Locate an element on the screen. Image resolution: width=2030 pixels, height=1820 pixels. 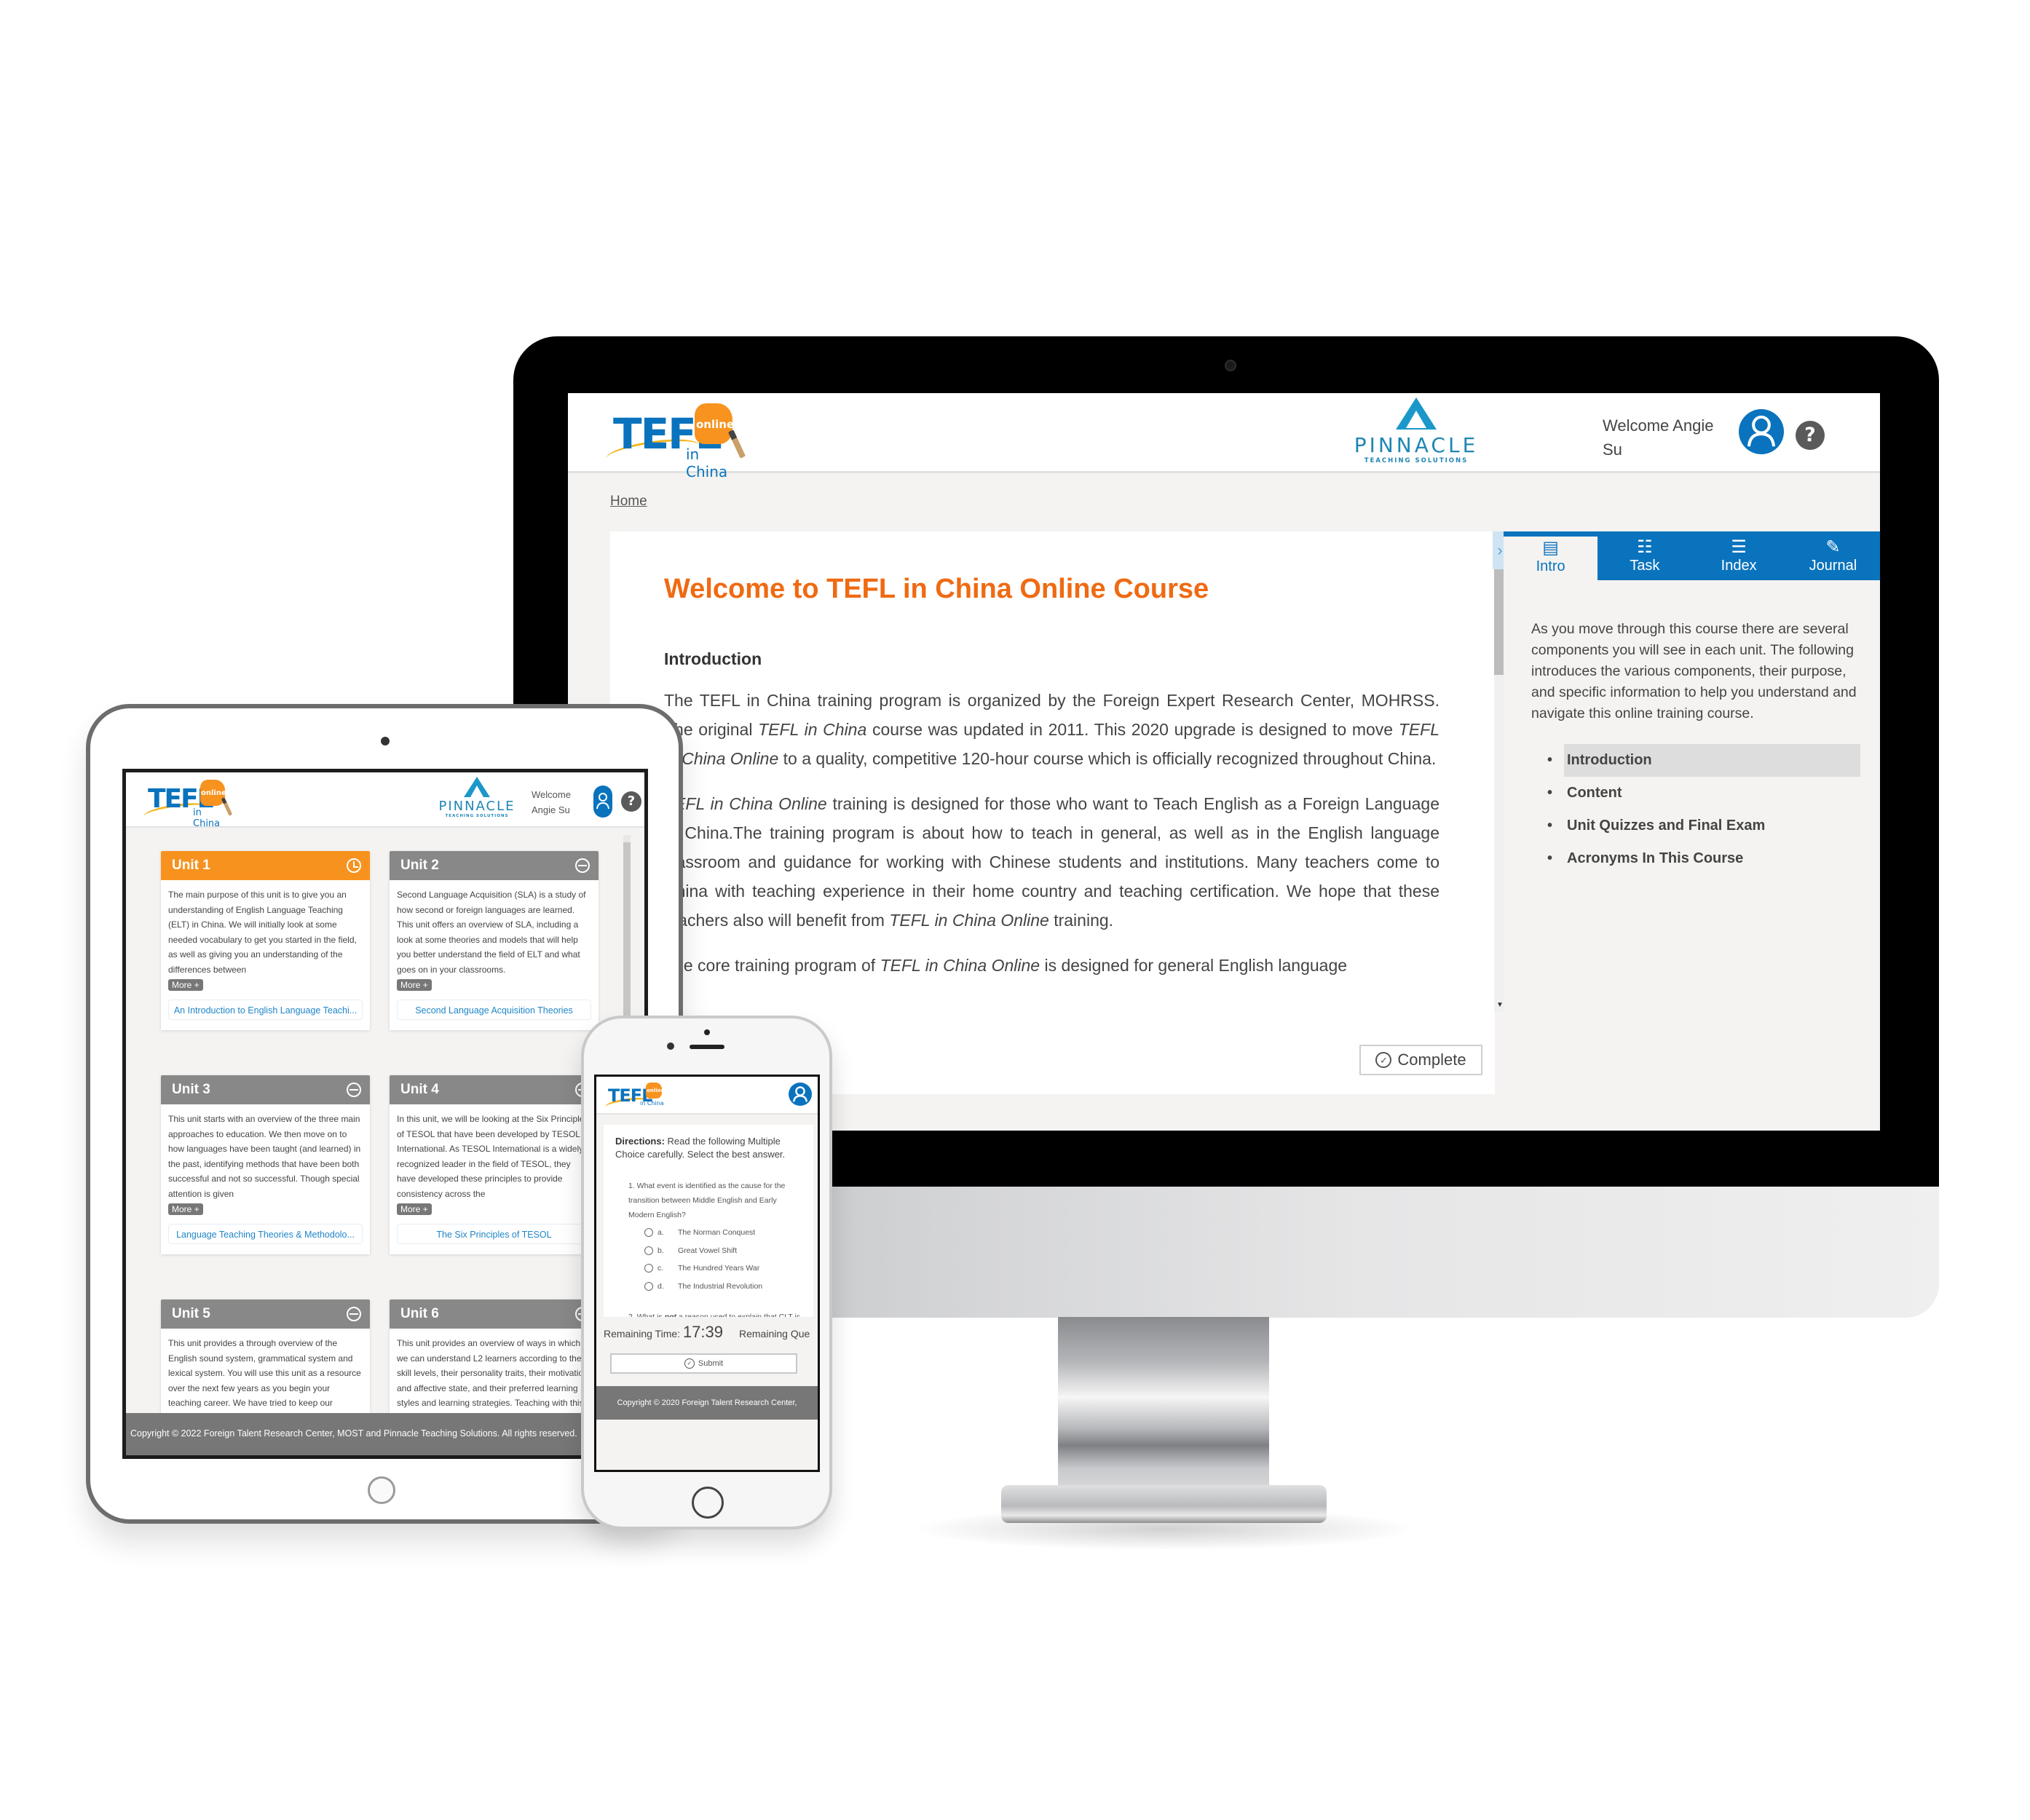
text-run: The core training program of is located at coordinates (772, 965).